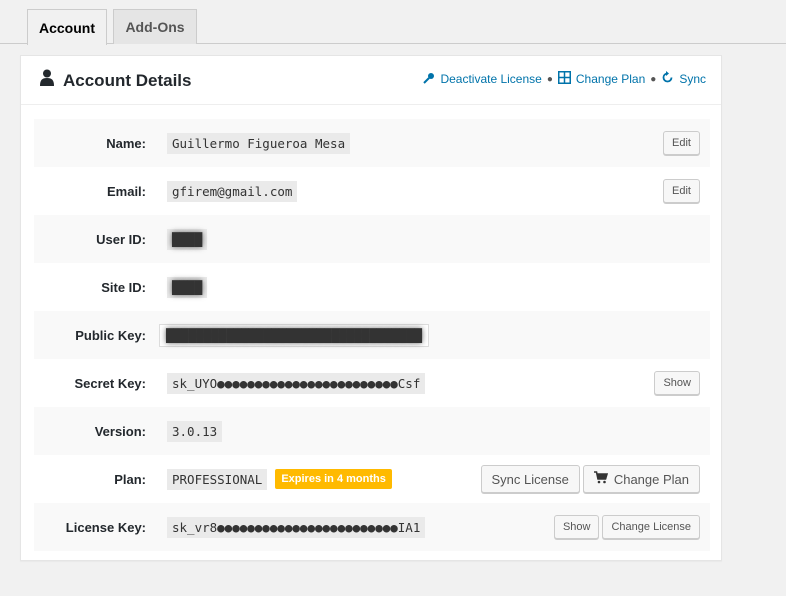  What do you see at coordinates (296, 383) in the screenshot?
I see `secret-key-value: sk_UYO●●●●●●●●●●●●●●●●●●●●●●●●Csf` at bounding box center [296, 383].